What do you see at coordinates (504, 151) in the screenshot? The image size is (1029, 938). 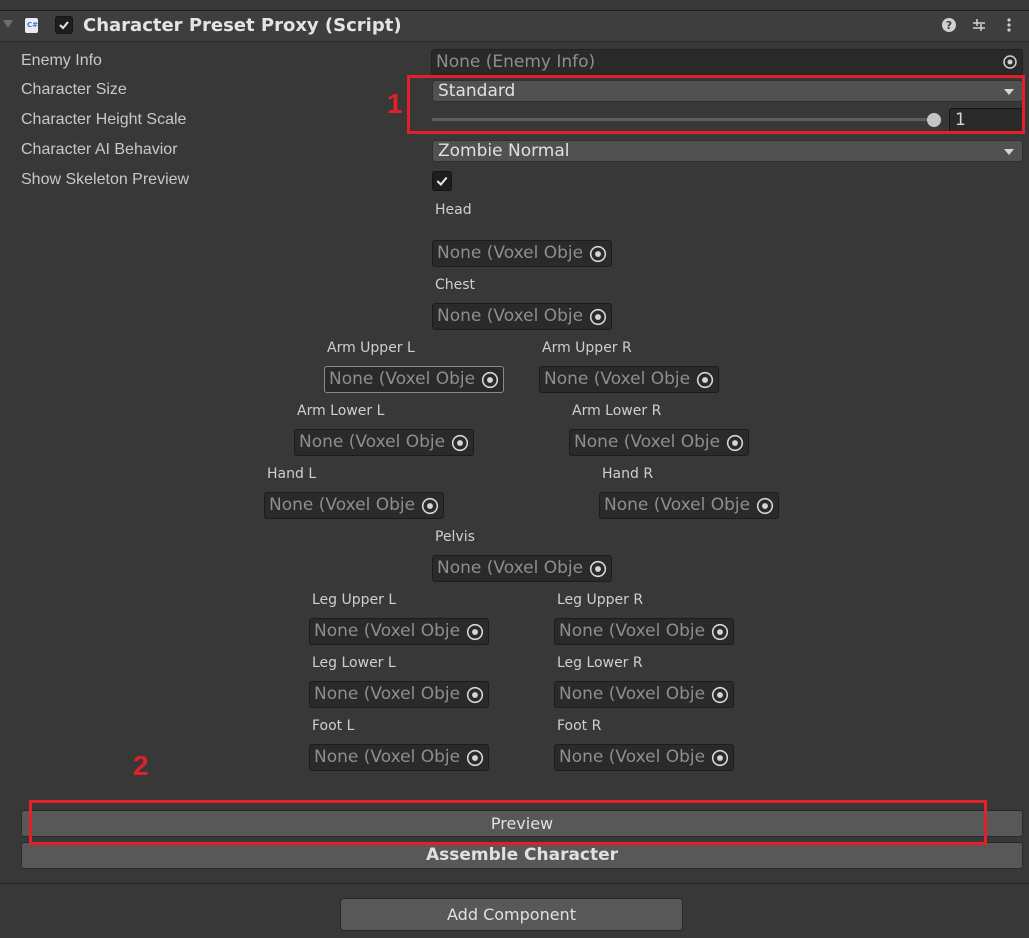 I see `character-ai-behavior-value: Zombie Normal` at bounding box center [504, 151].